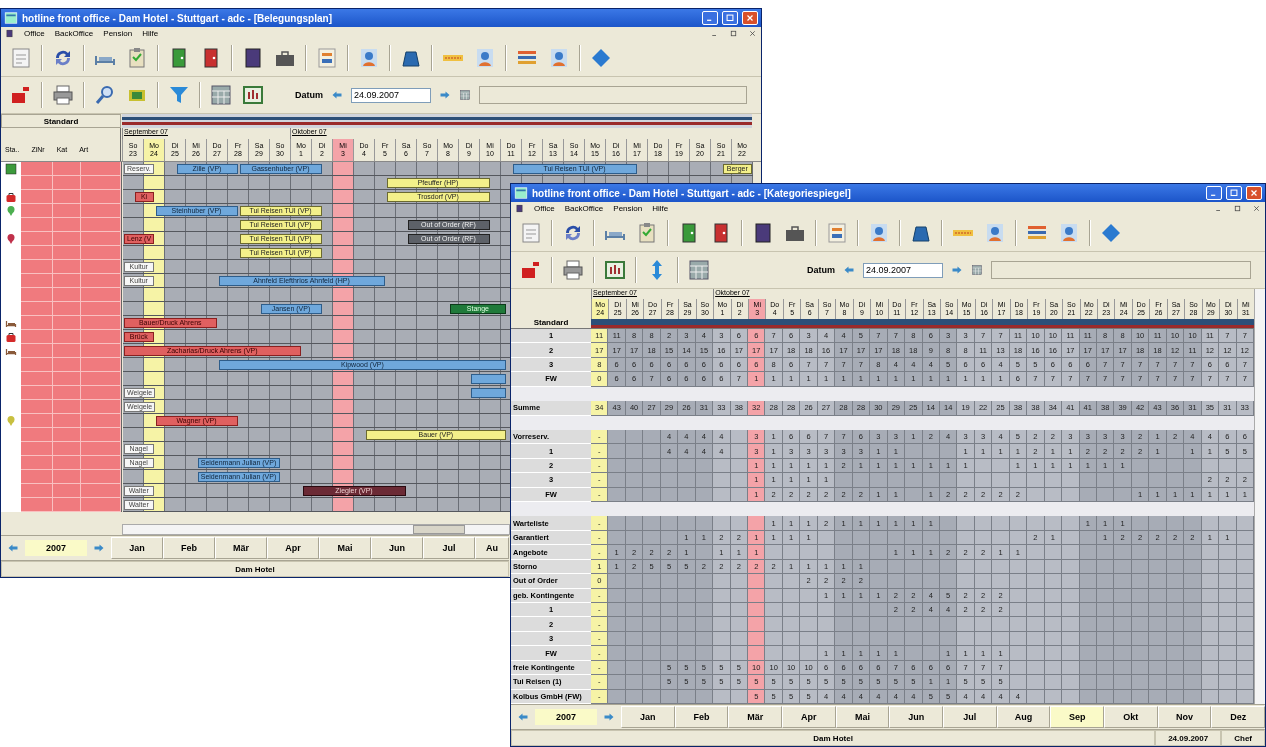  What do you see at coordinates (11, 18) in the screenshot?
I see `app-icon` at bounding box center [11, 18].